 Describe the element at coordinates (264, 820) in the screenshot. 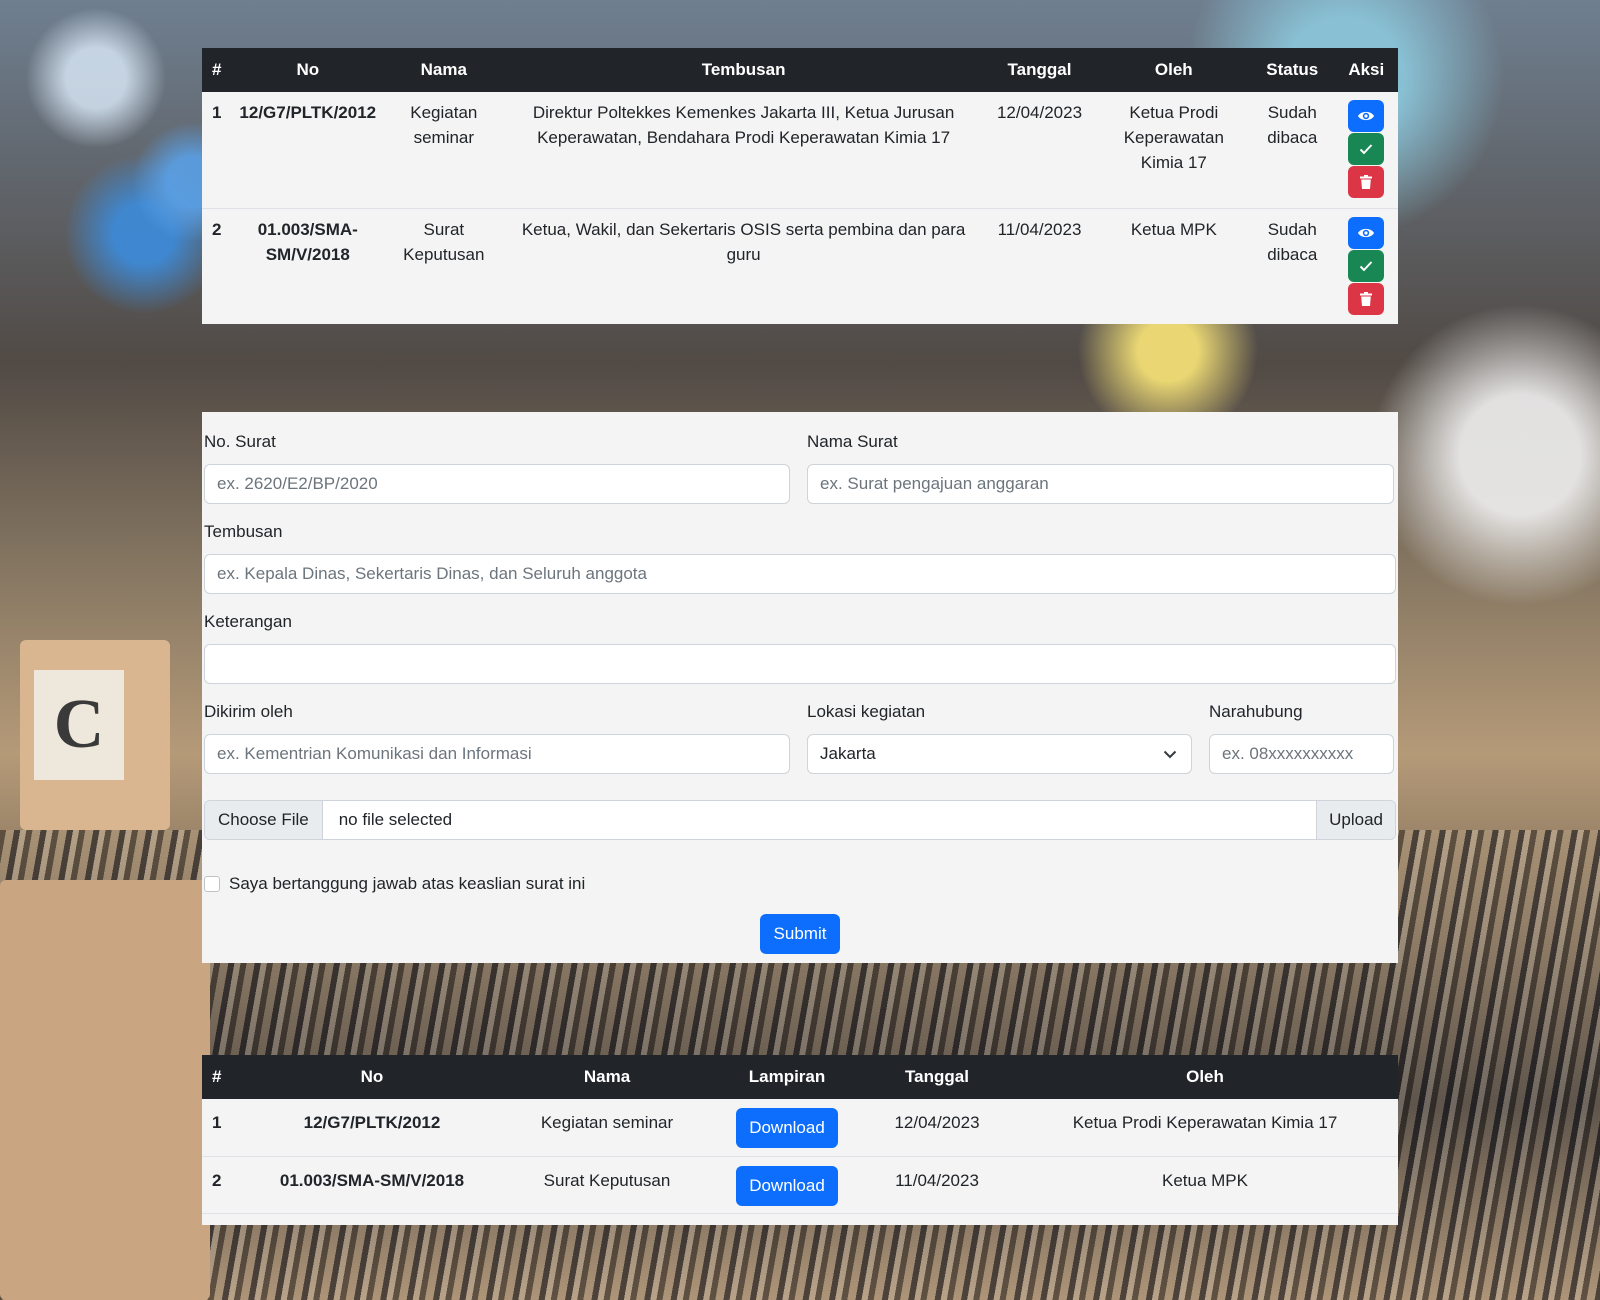

I see `choose-file-button: Choose File` at that location.